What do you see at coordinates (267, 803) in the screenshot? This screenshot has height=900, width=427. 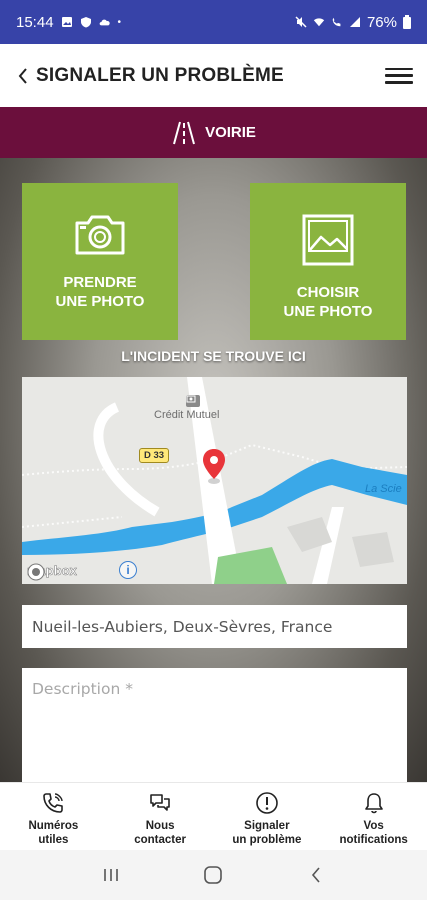 I see `alert-icon` at bounding box center [267, 803].